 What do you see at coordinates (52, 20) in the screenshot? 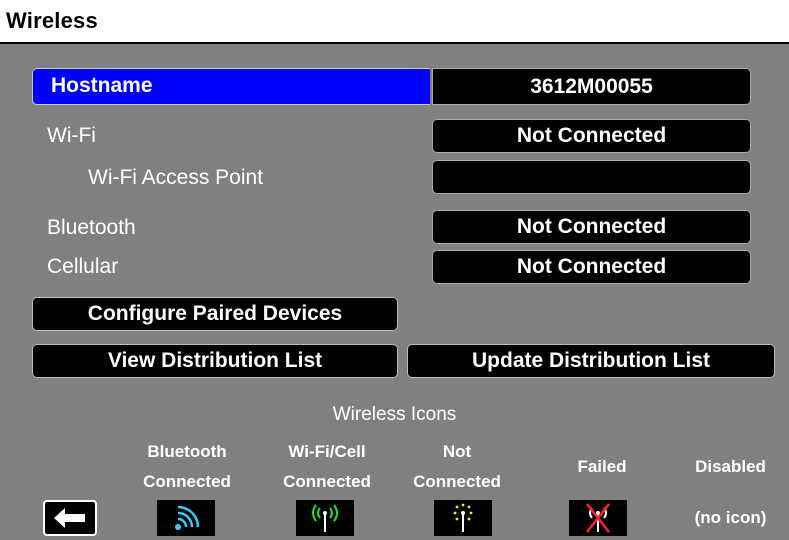
I see `page-title: Wireless` at bounding box center [52, 20].